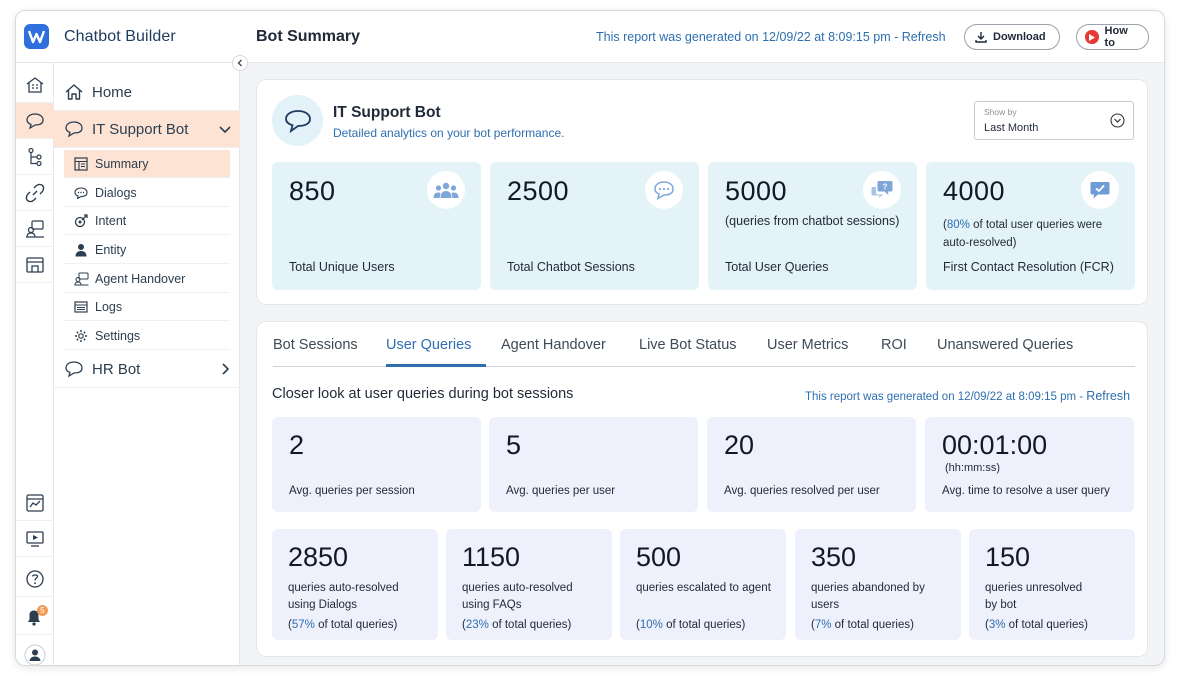 The height and width of the screenshot is (686, 1180). What do you see at coordinates (81, 306) in the screenshot?
I see `logs-icon` at bounding box center [81, 306].